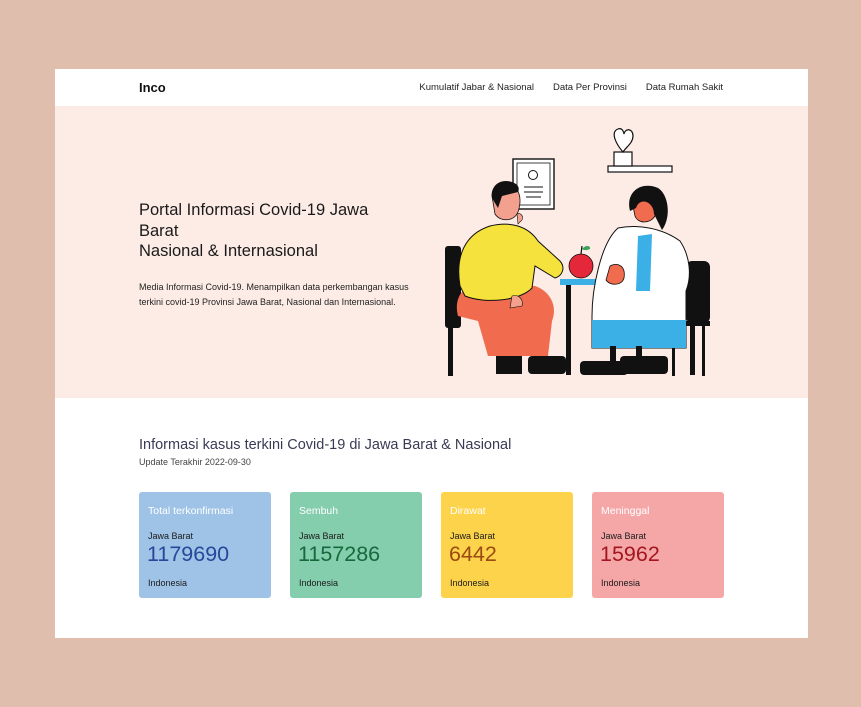 This screenshot has height=707, width=861. What do you see at coordinates (188, 554) in the screenshot?
I see `card-value: 1179690` at bounding box center [188, 554].